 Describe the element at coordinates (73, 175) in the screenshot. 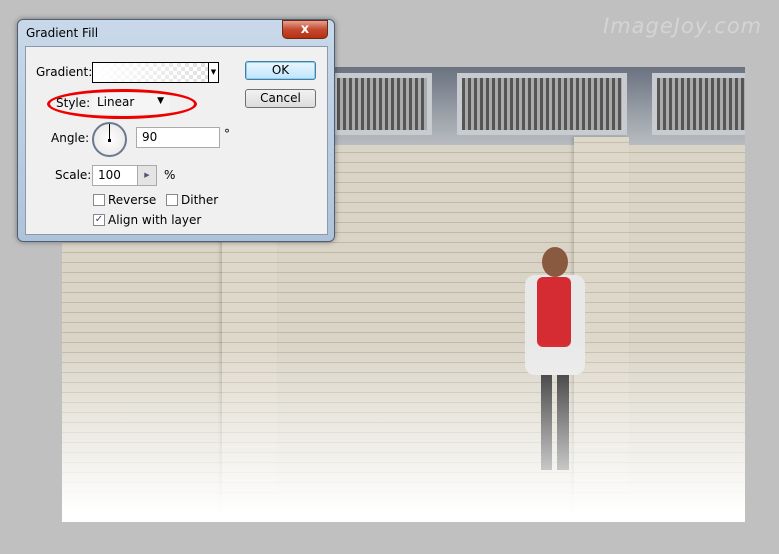

I see `scale-label: Scale:` at that location.